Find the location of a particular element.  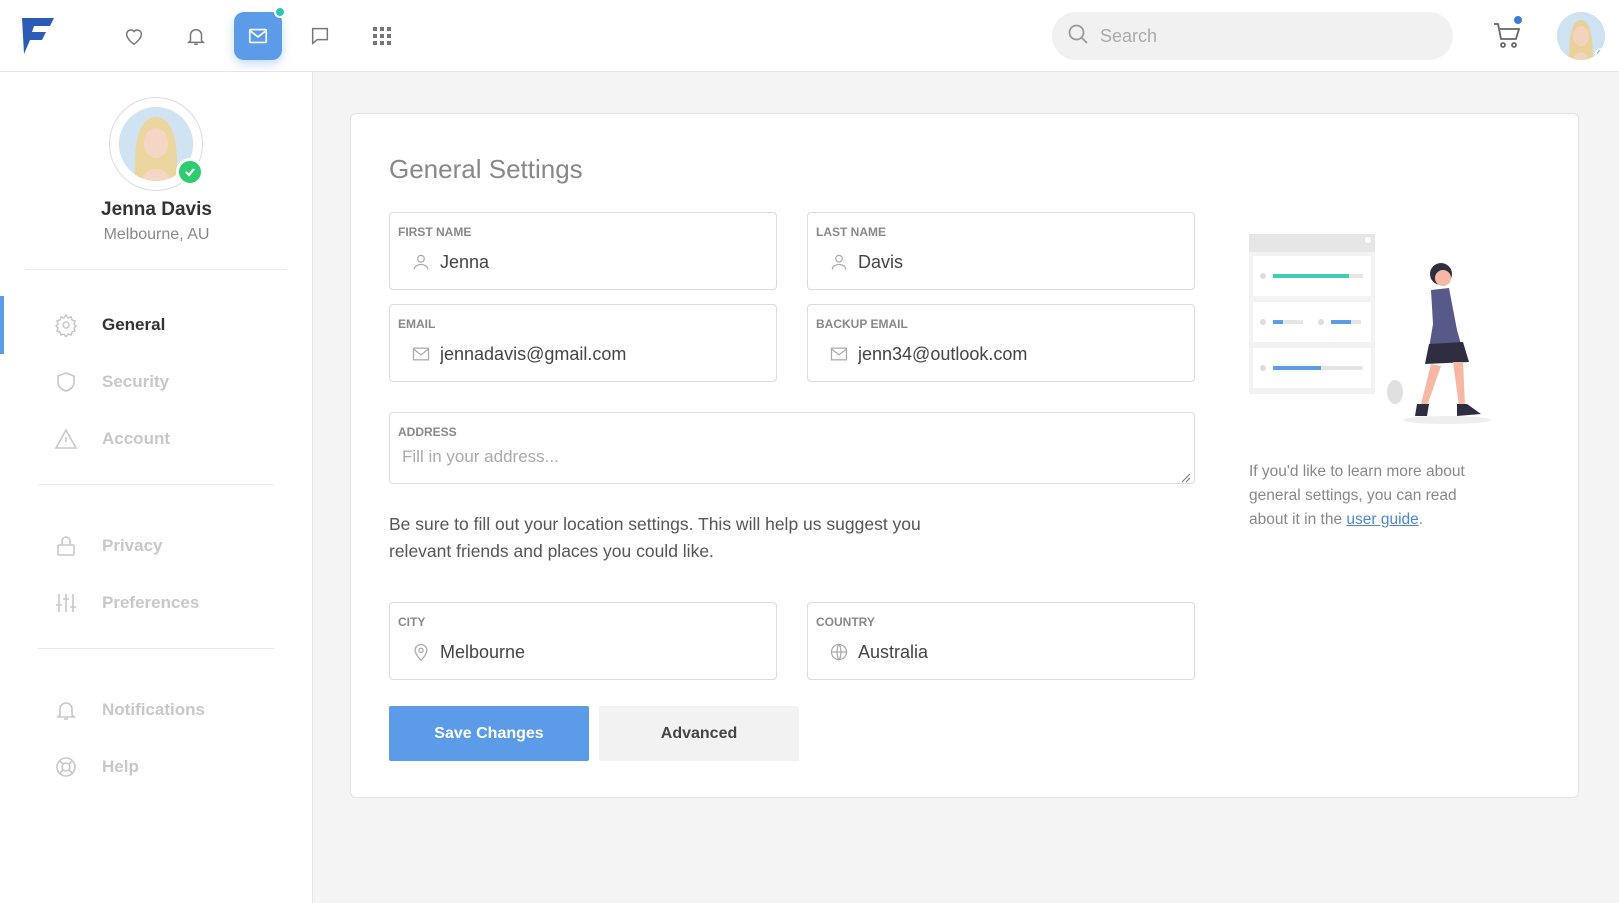

field-label: Backup Email is located at coordinates (862, 324).